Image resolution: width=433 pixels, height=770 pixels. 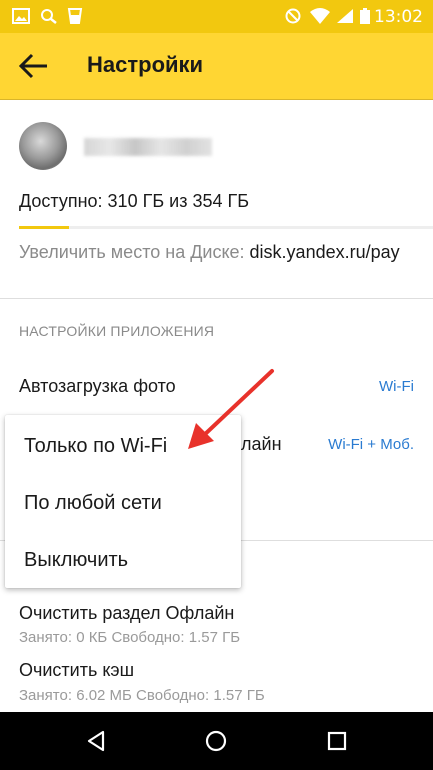 What do you see at coordinates (43, 146) in the screenshot?
I see `avatar` at bounding box center [43, 146].